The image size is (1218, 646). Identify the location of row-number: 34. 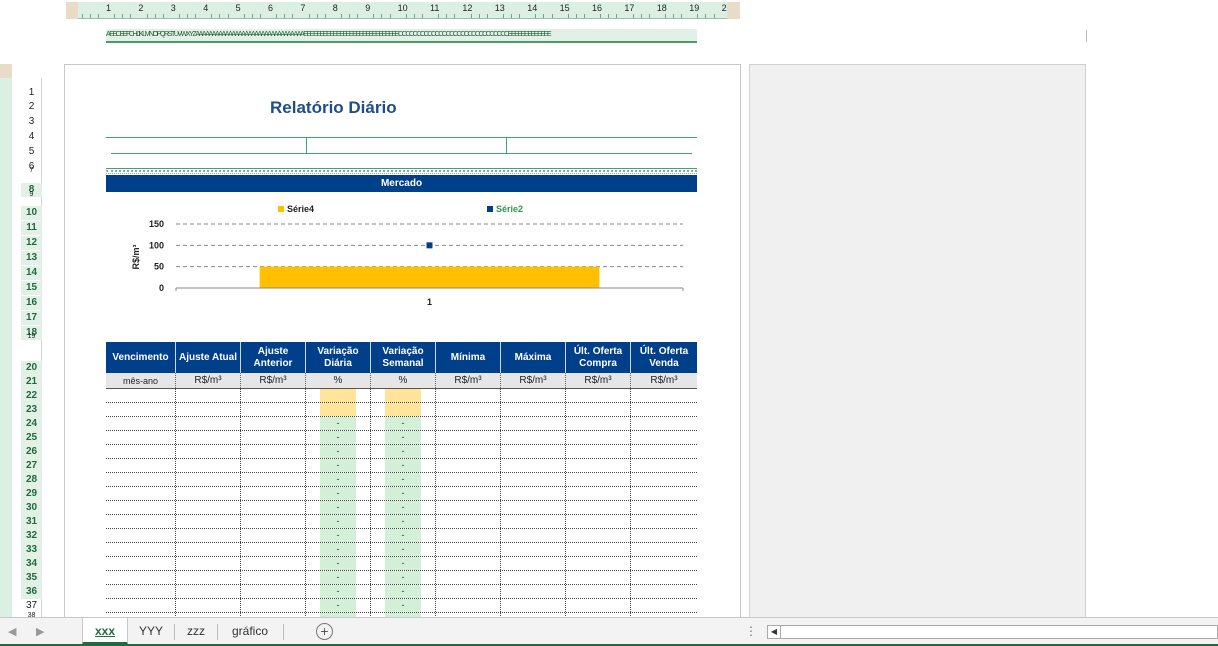
(31, 564).